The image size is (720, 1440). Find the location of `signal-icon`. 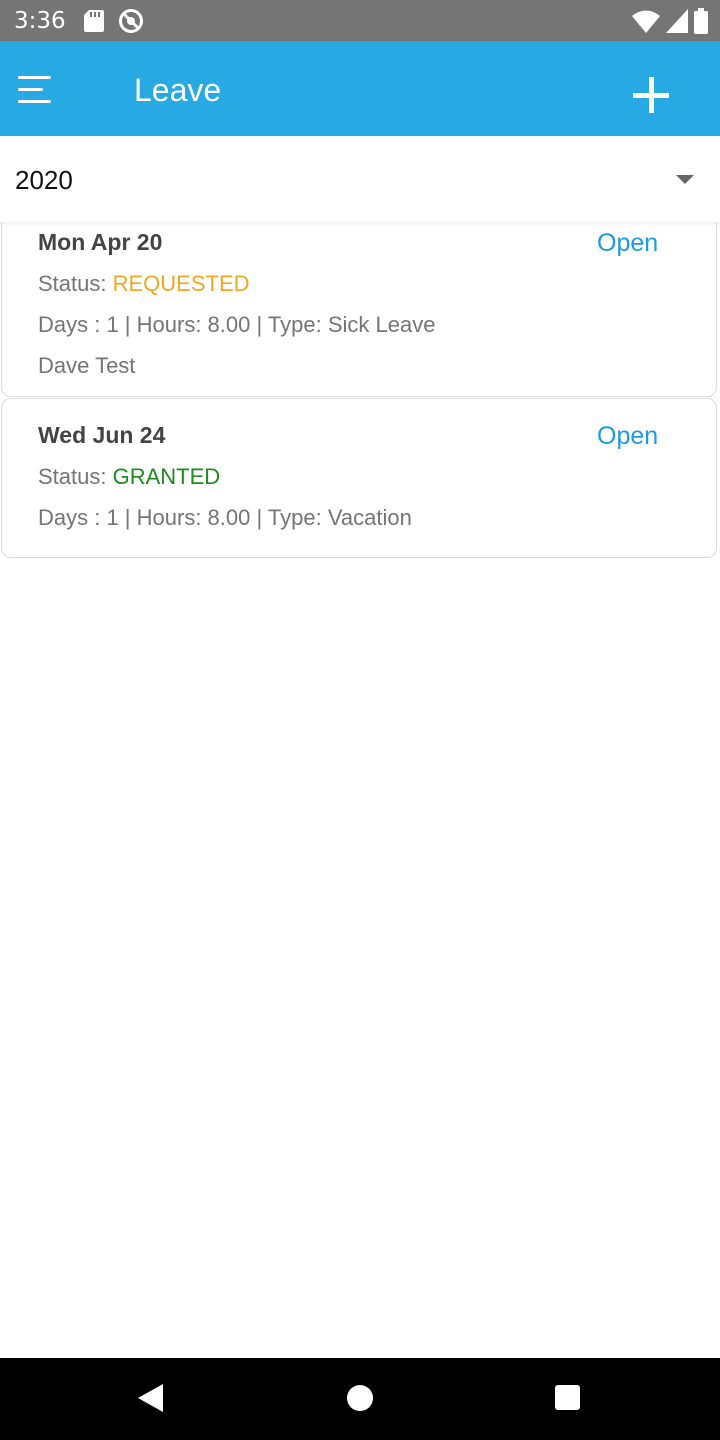

signal-icon is located at coordinates (677, 23).